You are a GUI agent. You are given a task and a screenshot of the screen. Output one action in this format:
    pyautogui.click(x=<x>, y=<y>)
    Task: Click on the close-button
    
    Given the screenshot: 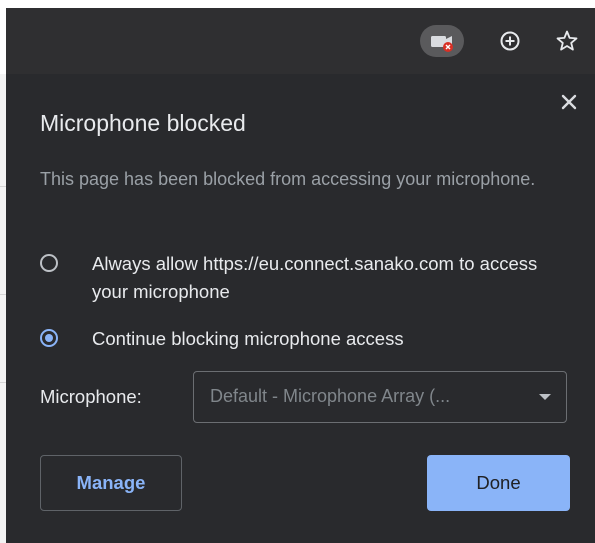 What is the action you would take?
    pyautogui.click(x=569, y=102)
    